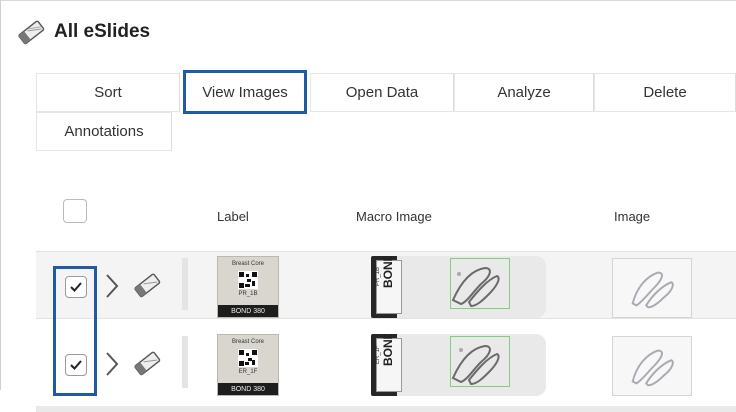  What do you see at coordinates (386, 318) in the screenshot?
I see `row-divider` at bounding box center [386, 318].